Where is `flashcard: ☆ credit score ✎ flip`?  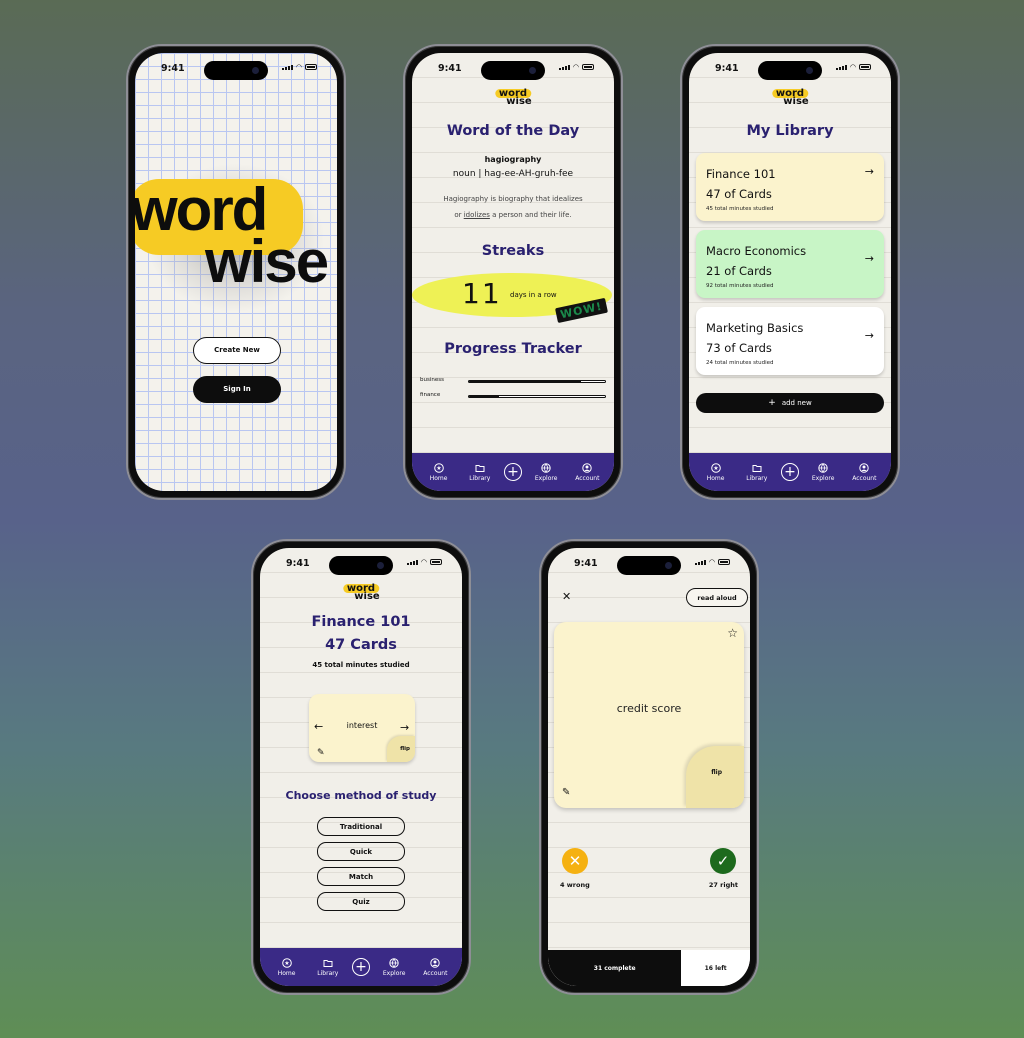 flashcard: ☆ credit score ✎ flip is located at coordinates (649, 715).